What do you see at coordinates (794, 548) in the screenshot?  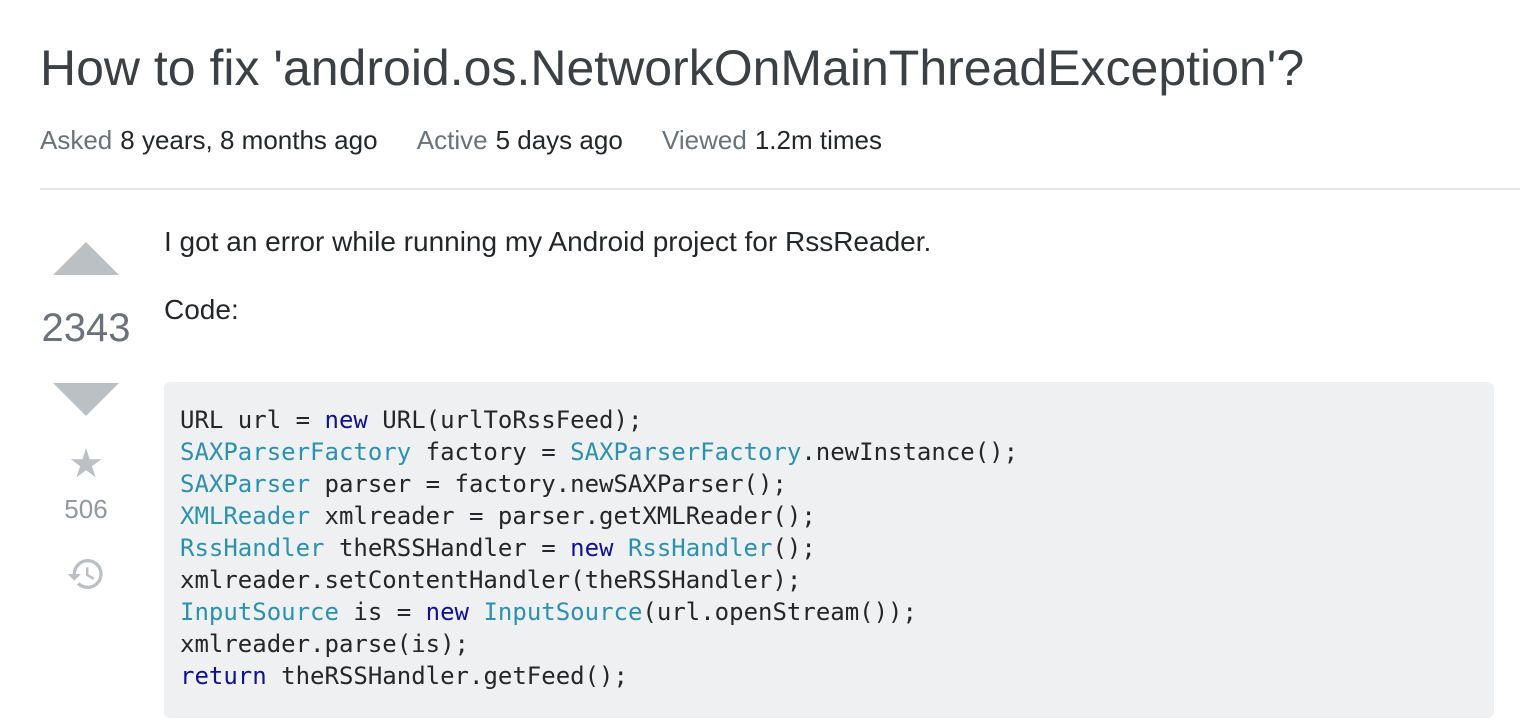 I see `code-text: ();` at bounding box center [794, 548].